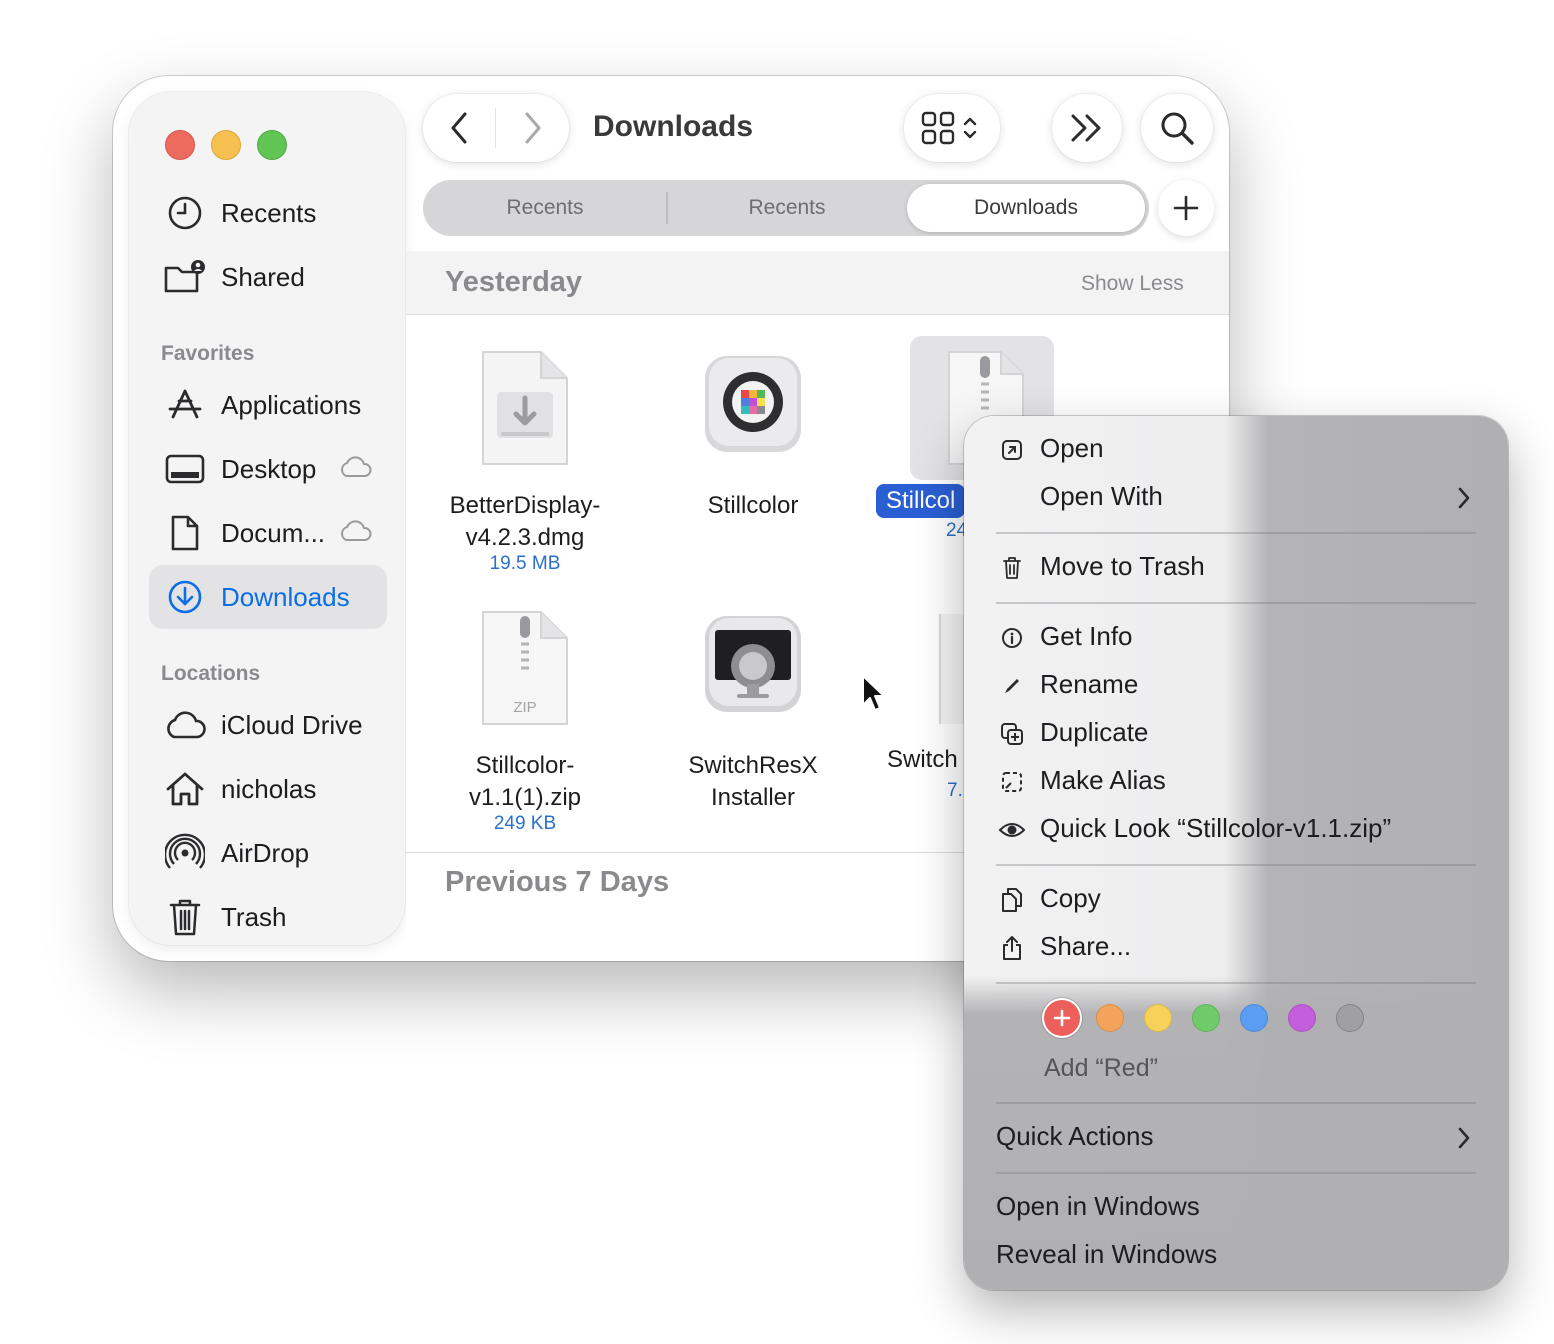 This screenshot has width=1554, height=1344. What do you see at coordinates (1158, 1018) in the screenshot?
I see `tag-yellow-button` at bounding box center [1158, 1018].